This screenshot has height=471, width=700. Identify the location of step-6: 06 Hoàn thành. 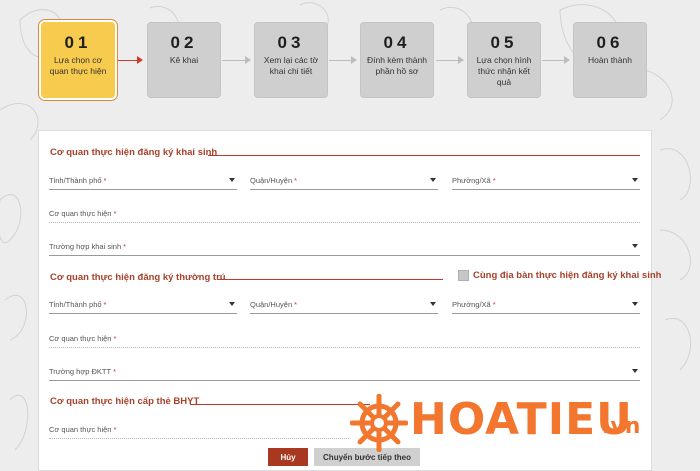
(610, 60).